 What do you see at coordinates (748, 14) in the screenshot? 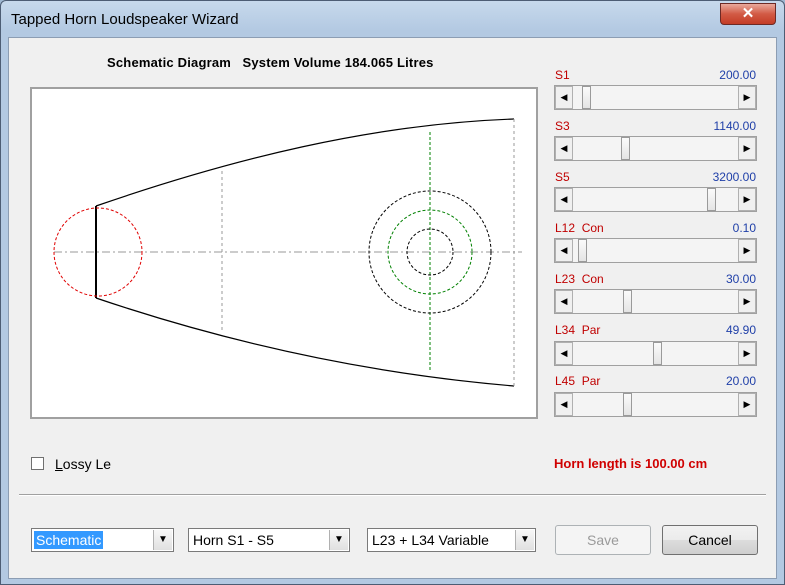
I see `close-button: ✕` at bounding box center [748, 14].